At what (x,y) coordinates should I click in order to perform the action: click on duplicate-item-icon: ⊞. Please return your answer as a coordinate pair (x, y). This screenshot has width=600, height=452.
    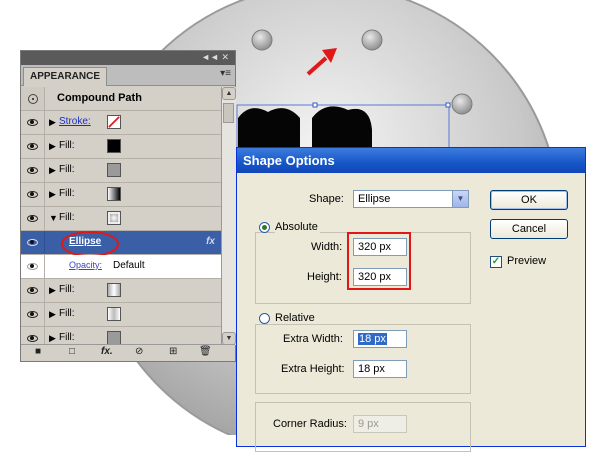
    Looking at the image, I should click on (173, 351).